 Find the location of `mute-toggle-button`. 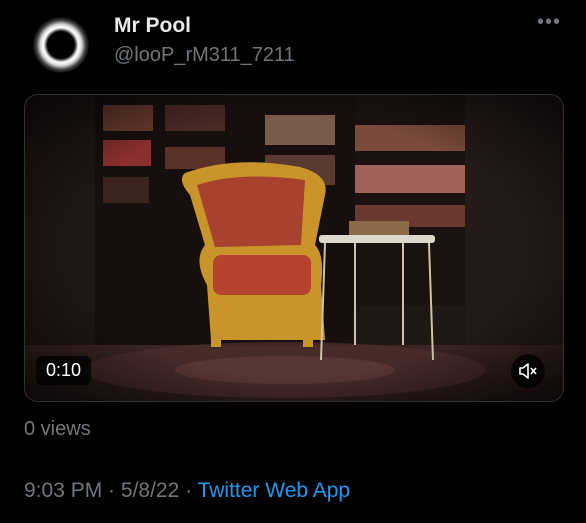

mute-toggle-button is located at coordinates (528, 371).